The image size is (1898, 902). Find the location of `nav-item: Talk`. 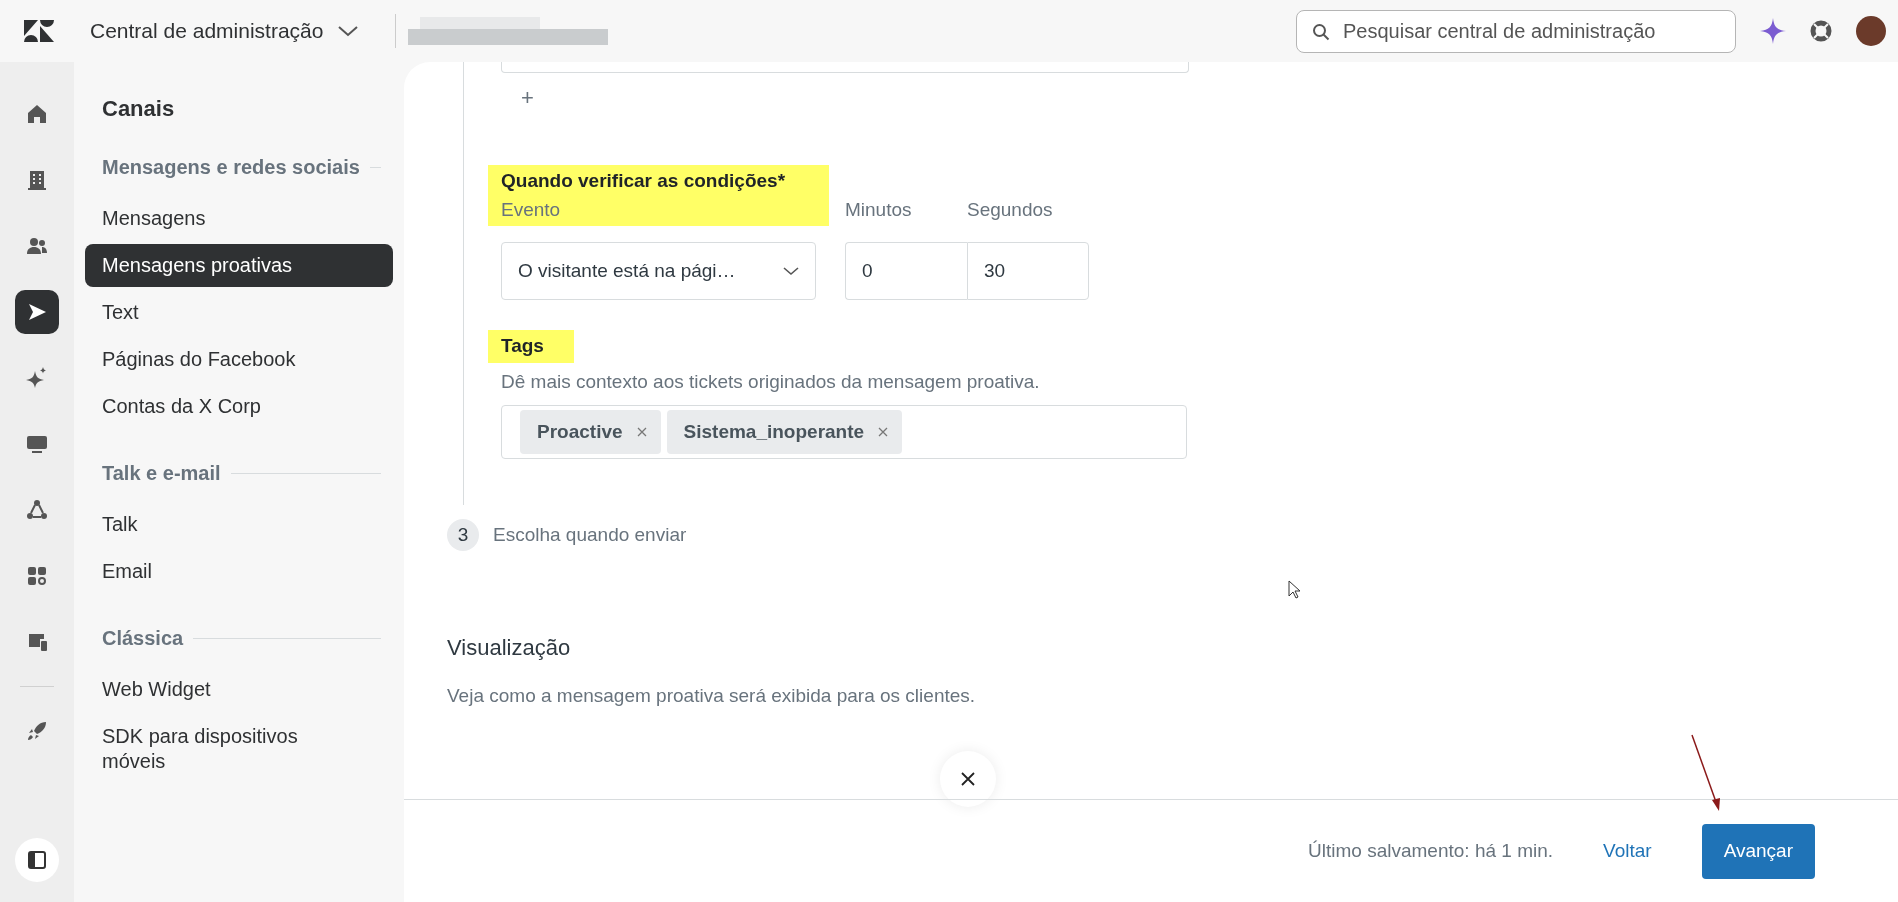

nav-item: Talk is located at coordinates (239, 524).